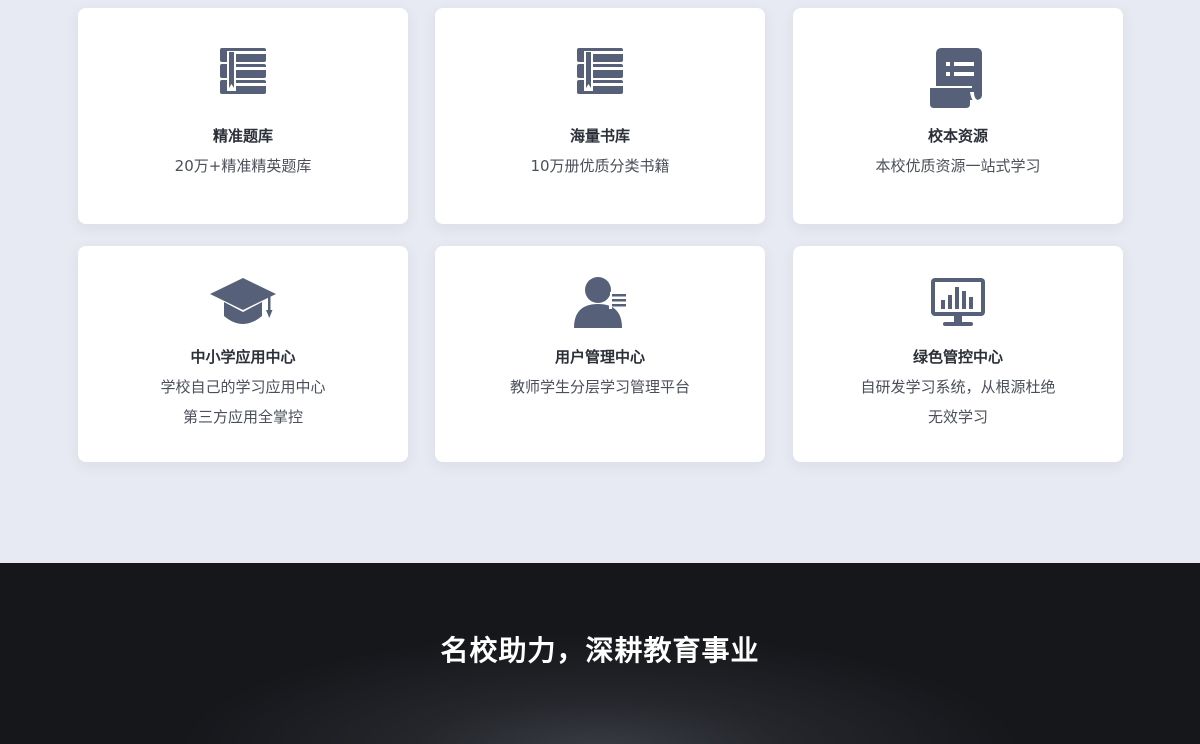  I want to click on feature-card-question-bank: 精准题库 20万+精准精英题库, so click(243, 116).